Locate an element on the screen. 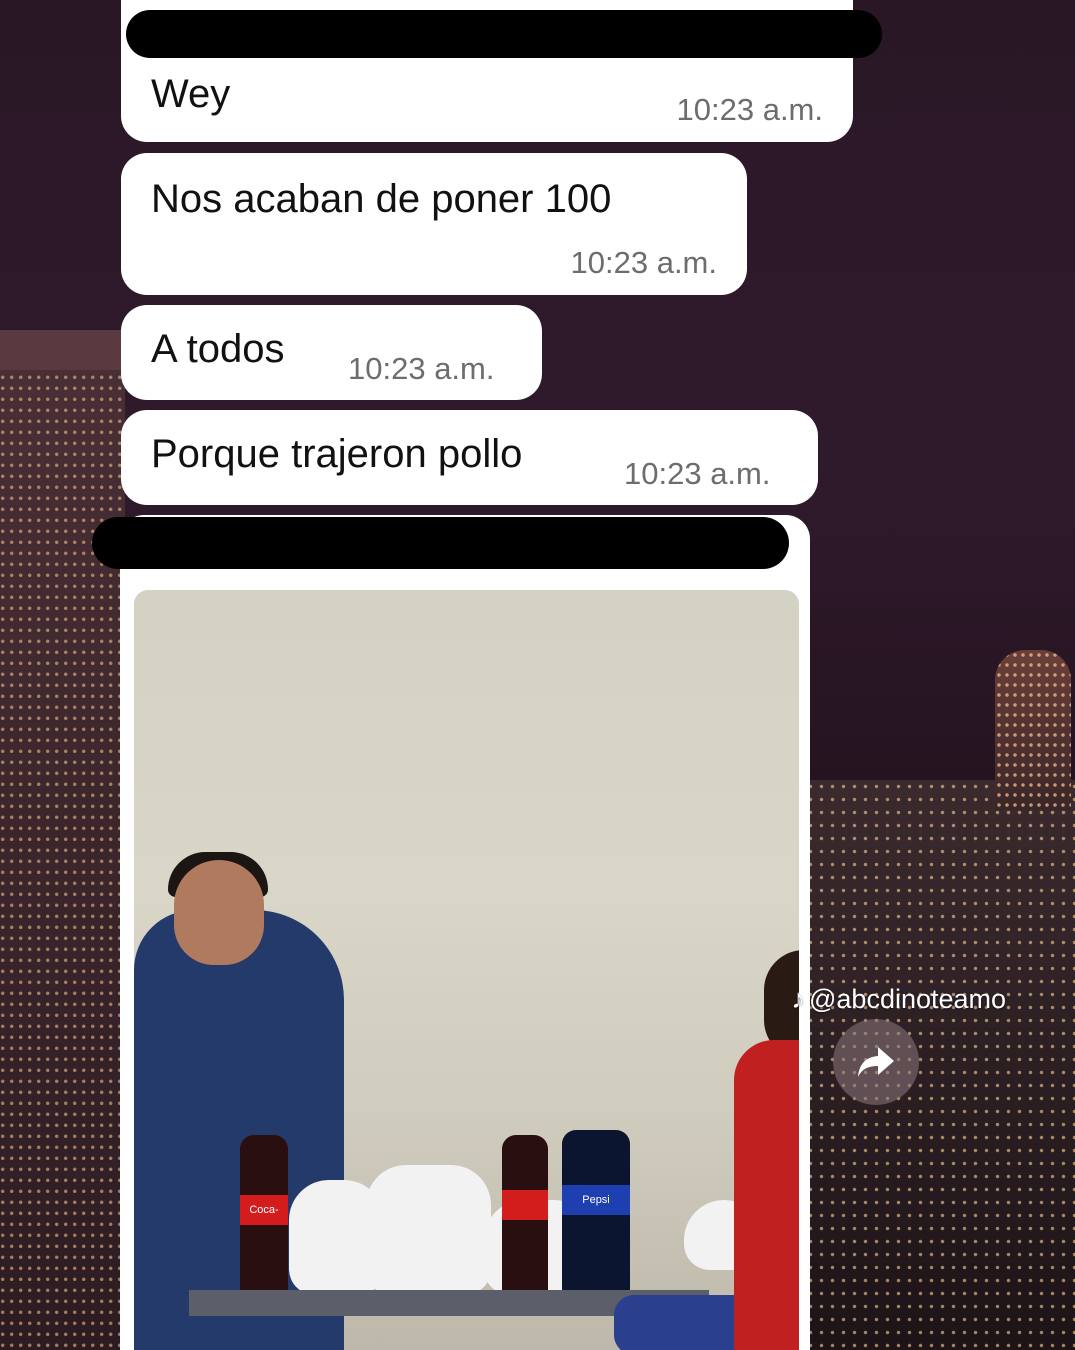  cola-bottle: Coca-Cola is located at coordinates (264, 1217).